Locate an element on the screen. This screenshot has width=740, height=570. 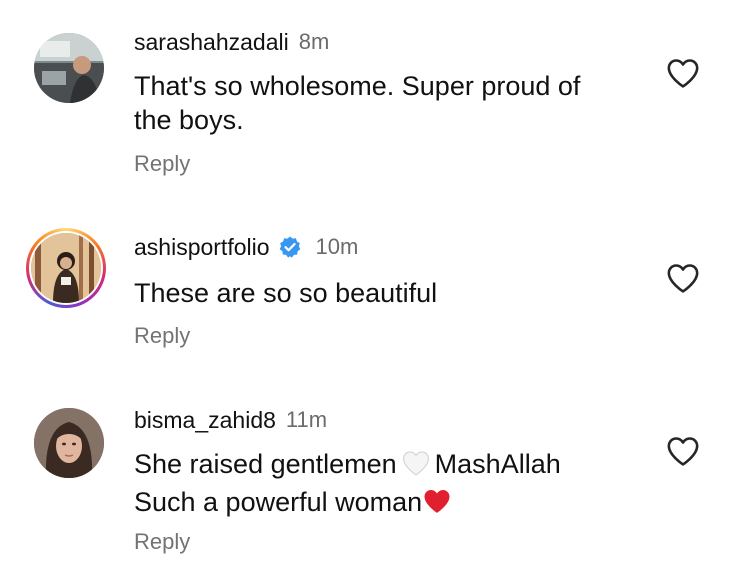
username: bisma_zahid8 is located at coordinates (205, 420).